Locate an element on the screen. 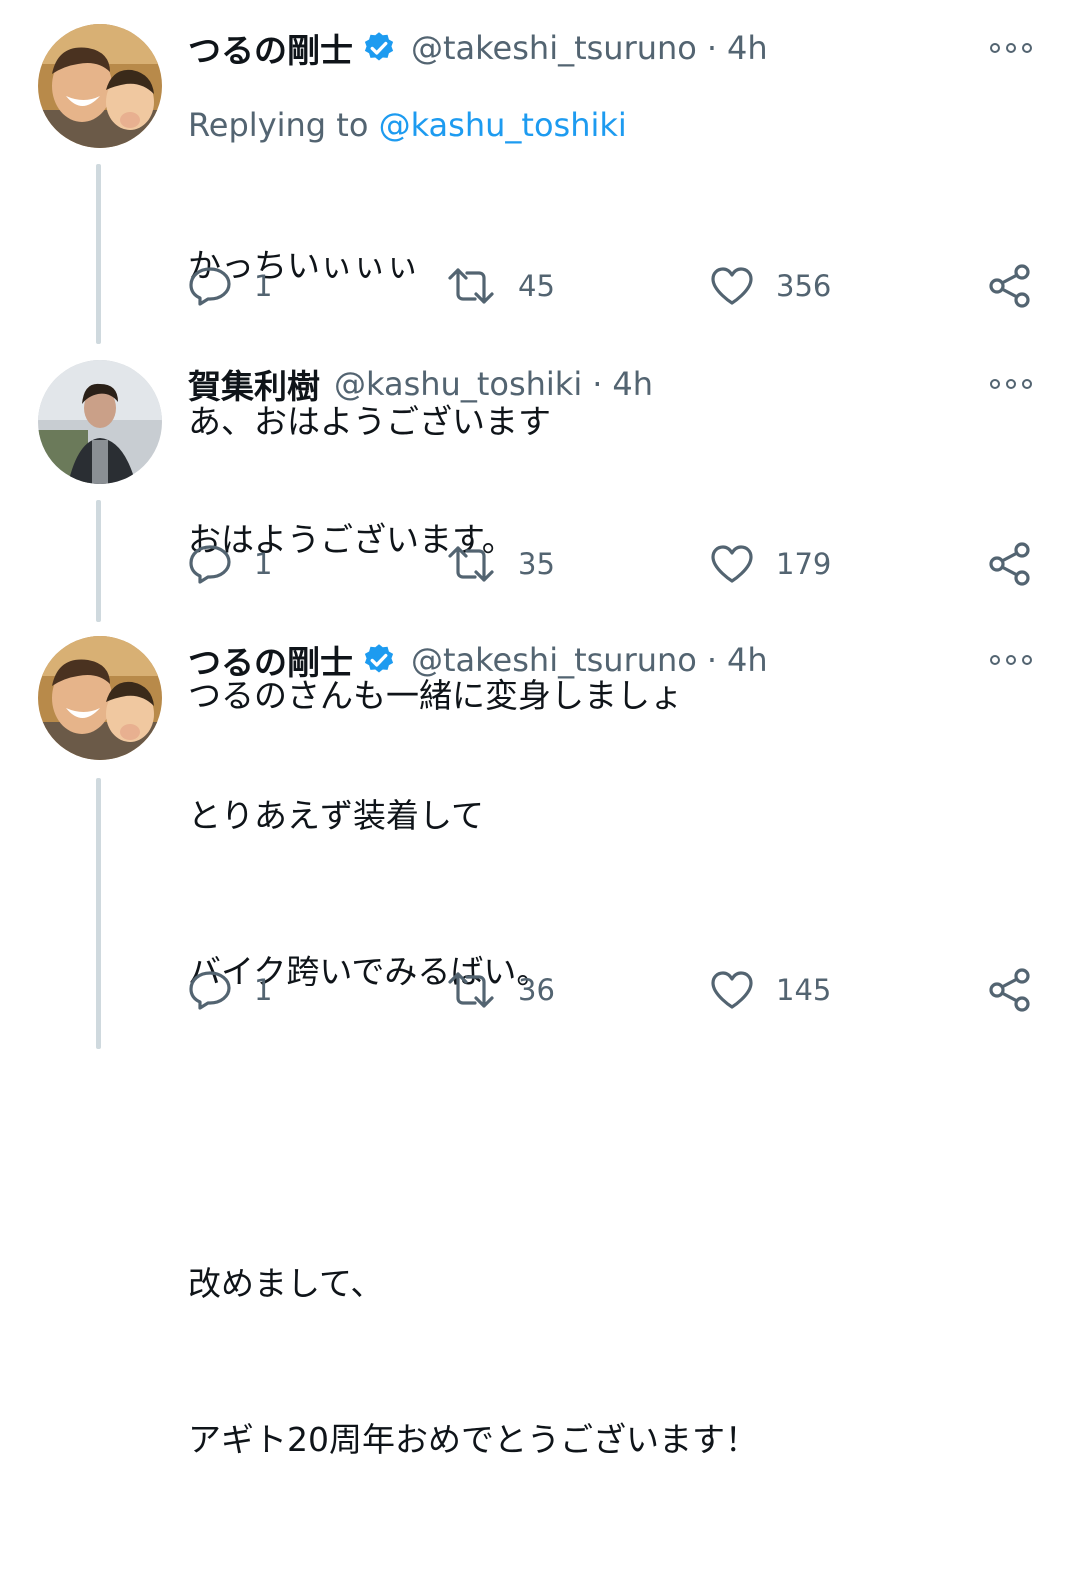  display-name: 賀集利樹 is located at coordinates (254, 384).